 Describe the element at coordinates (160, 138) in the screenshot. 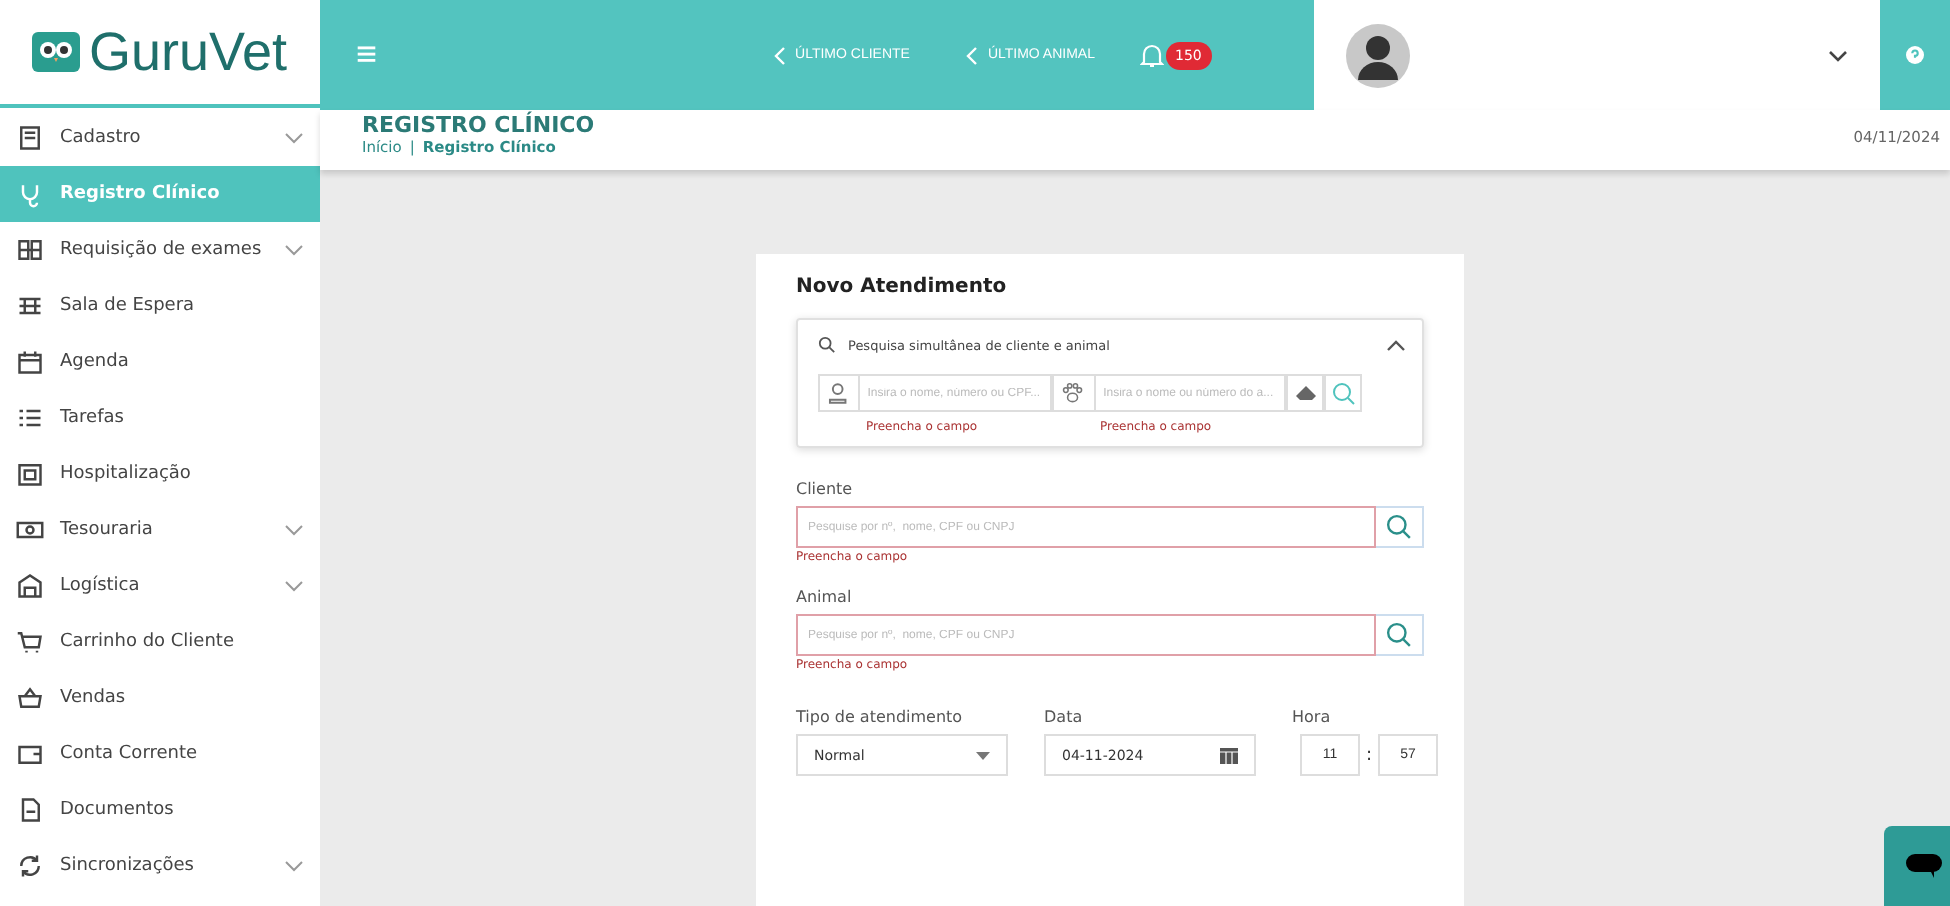

I see `sidebar-item: Cadastro` at that location.